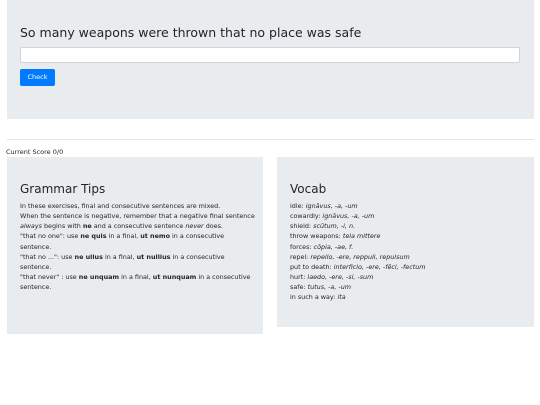 The image size is (540, 405). I want to click on current-score: Current Score 0/0, so click(34, 152).